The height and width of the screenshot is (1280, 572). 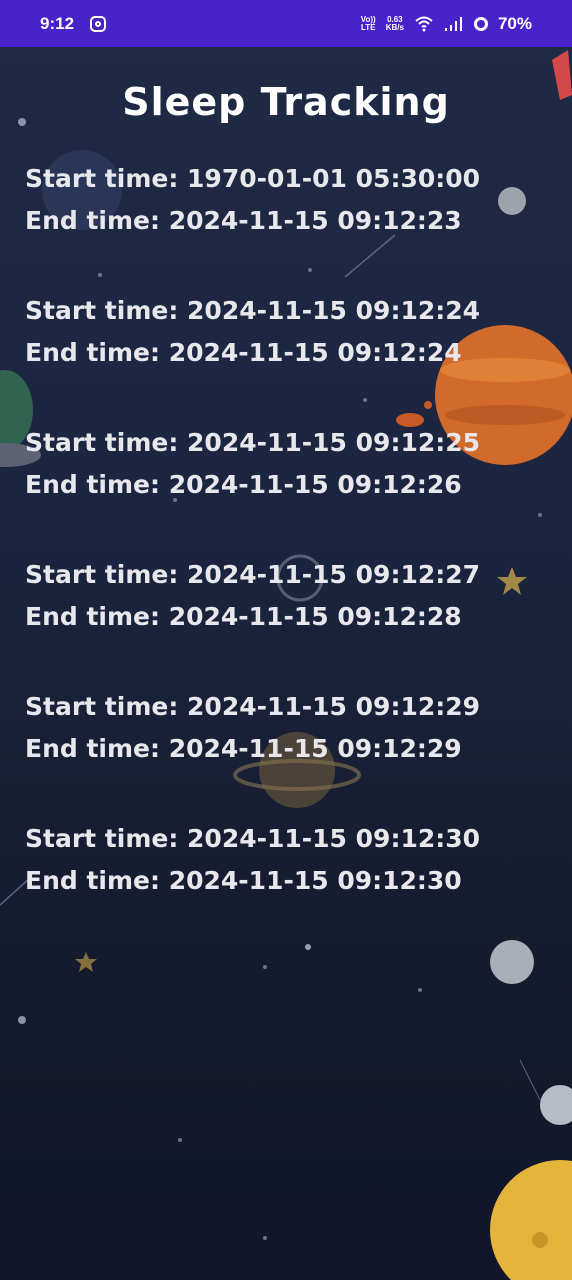 What do you see at coordinates (243, 484) in the screenshot?
I see `end-time-label: End time: 2024-11-15 09:12:26` at bounding box center [243, 484].